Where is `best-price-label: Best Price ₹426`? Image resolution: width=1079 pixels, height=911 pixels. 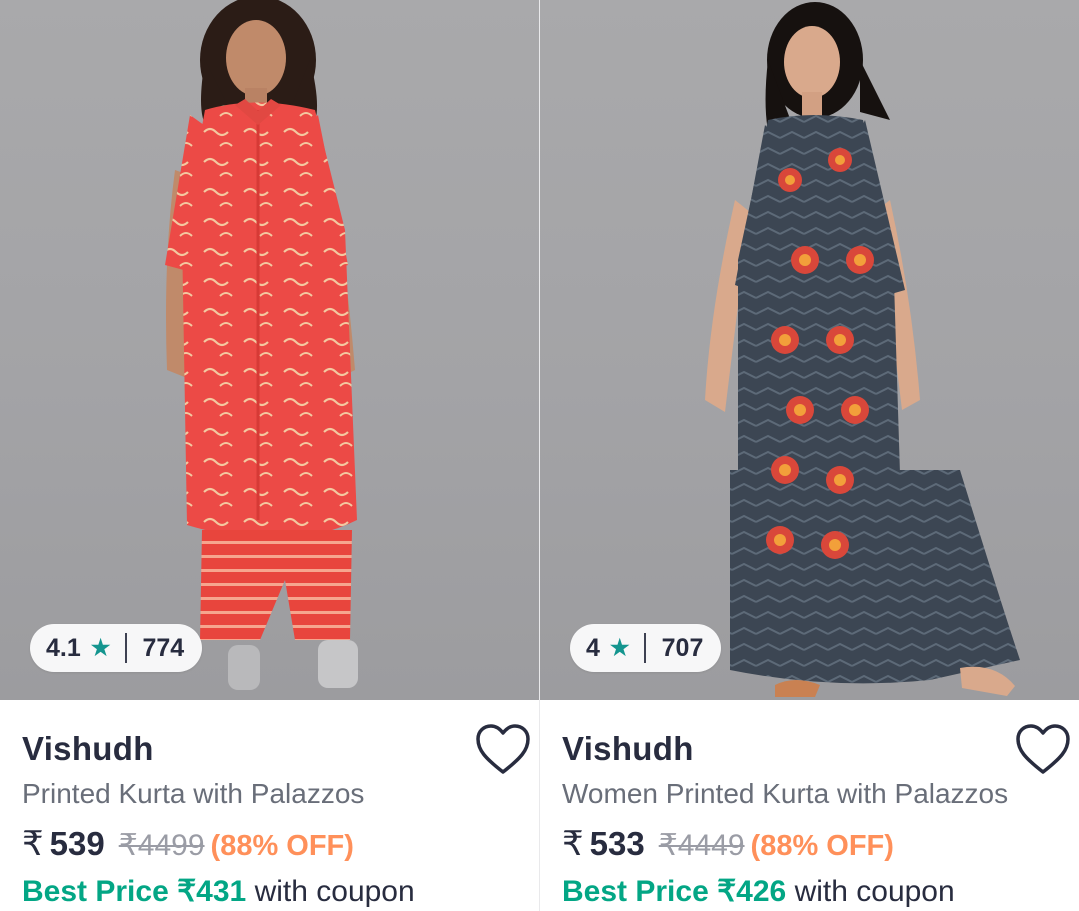 best-price-label: Best Price ₹426 is located at coordinates (674, 891).